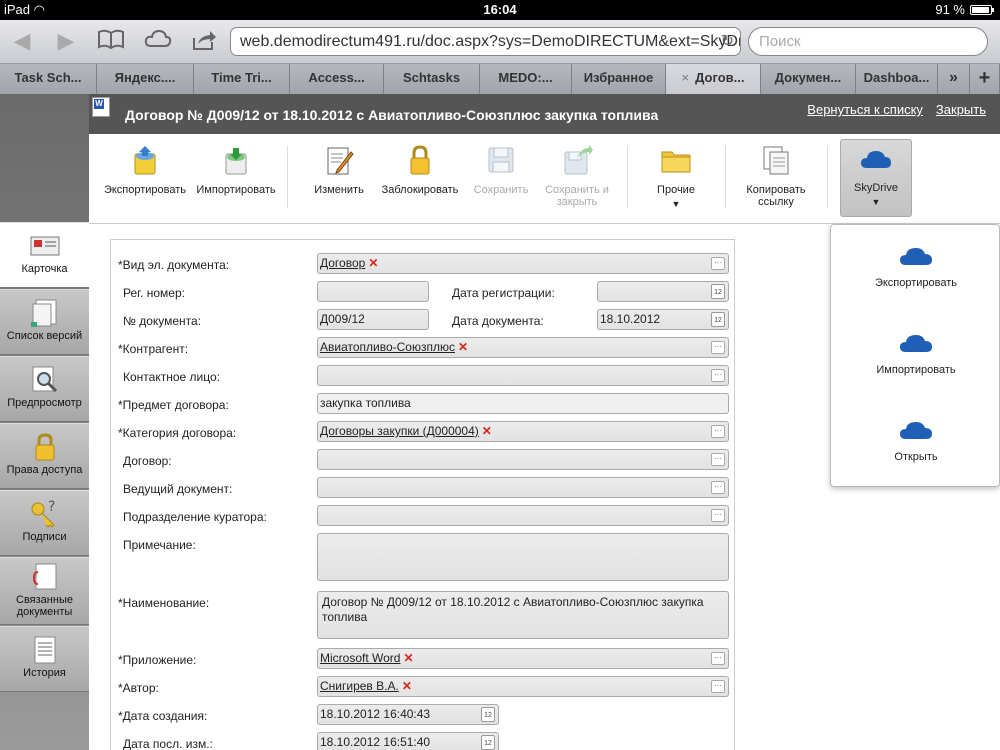 The image size is (1000, 750). I want to click on note-field, so click(523, 557).